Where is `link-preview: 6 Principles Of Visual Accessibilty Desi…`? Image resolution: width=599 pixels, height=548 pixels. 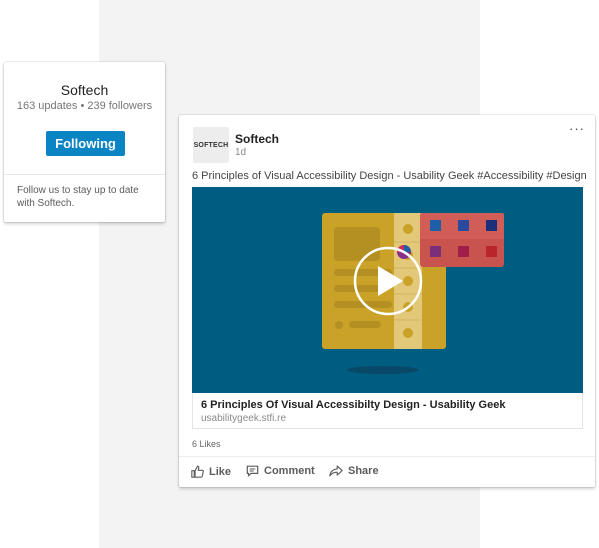 link-preview: 6 Principles Of Visual Accessibilty Desi… is located at coordinates (387, 411).